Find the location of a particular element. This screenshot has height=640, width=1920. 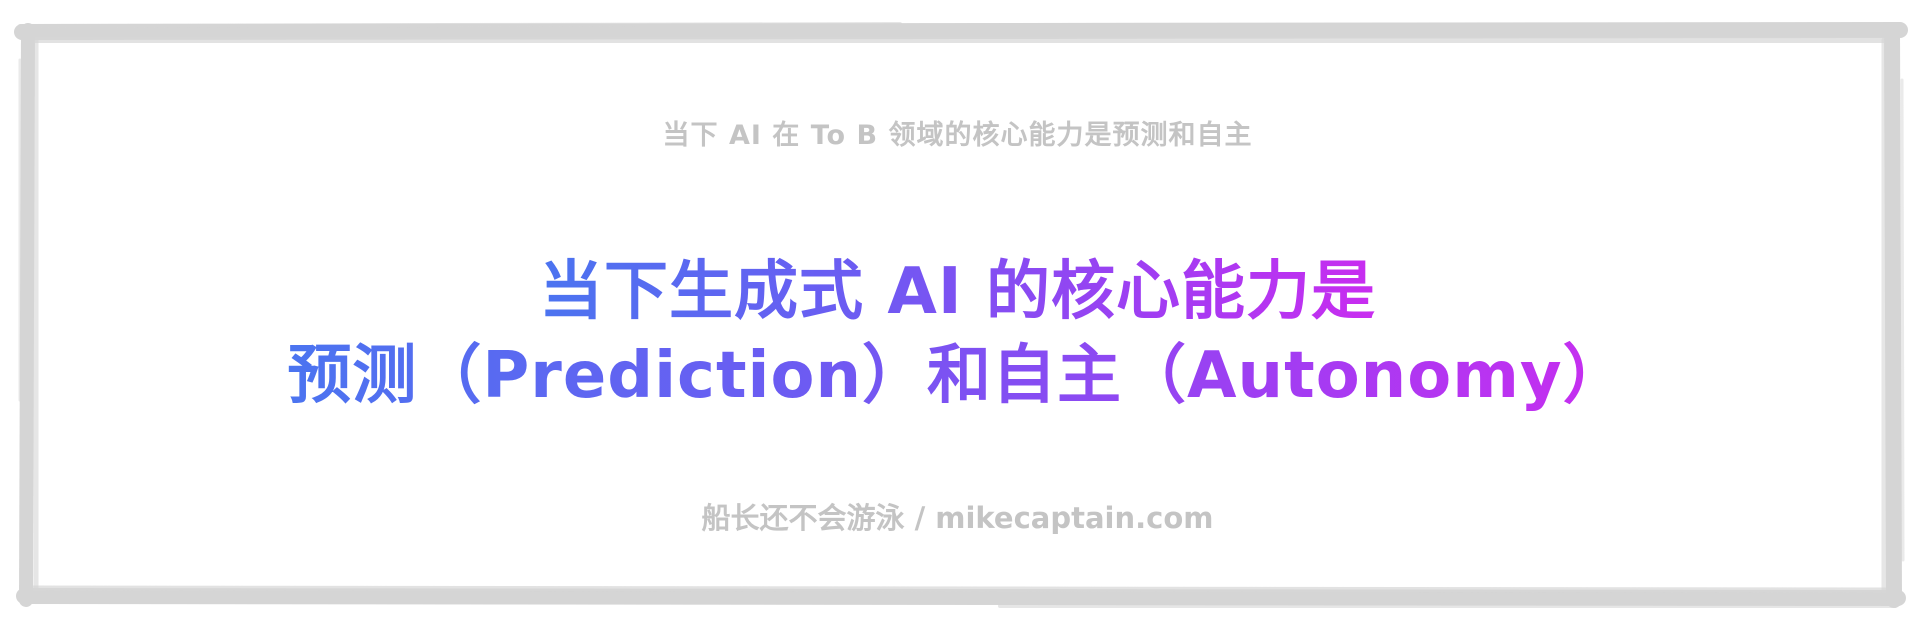

headline-line-1: 当下生成式 AI 的核心能力是 is located at coordinates (957, 292).